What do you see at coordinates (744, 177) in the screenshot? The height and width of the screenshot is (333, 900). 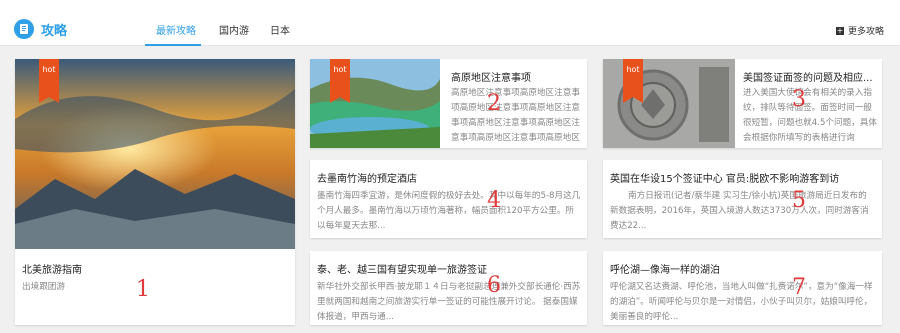 I see `card-title: 英国在华设15个签证中心 官员:脱欧不影响游客到访` at bounding box center [744, 177].